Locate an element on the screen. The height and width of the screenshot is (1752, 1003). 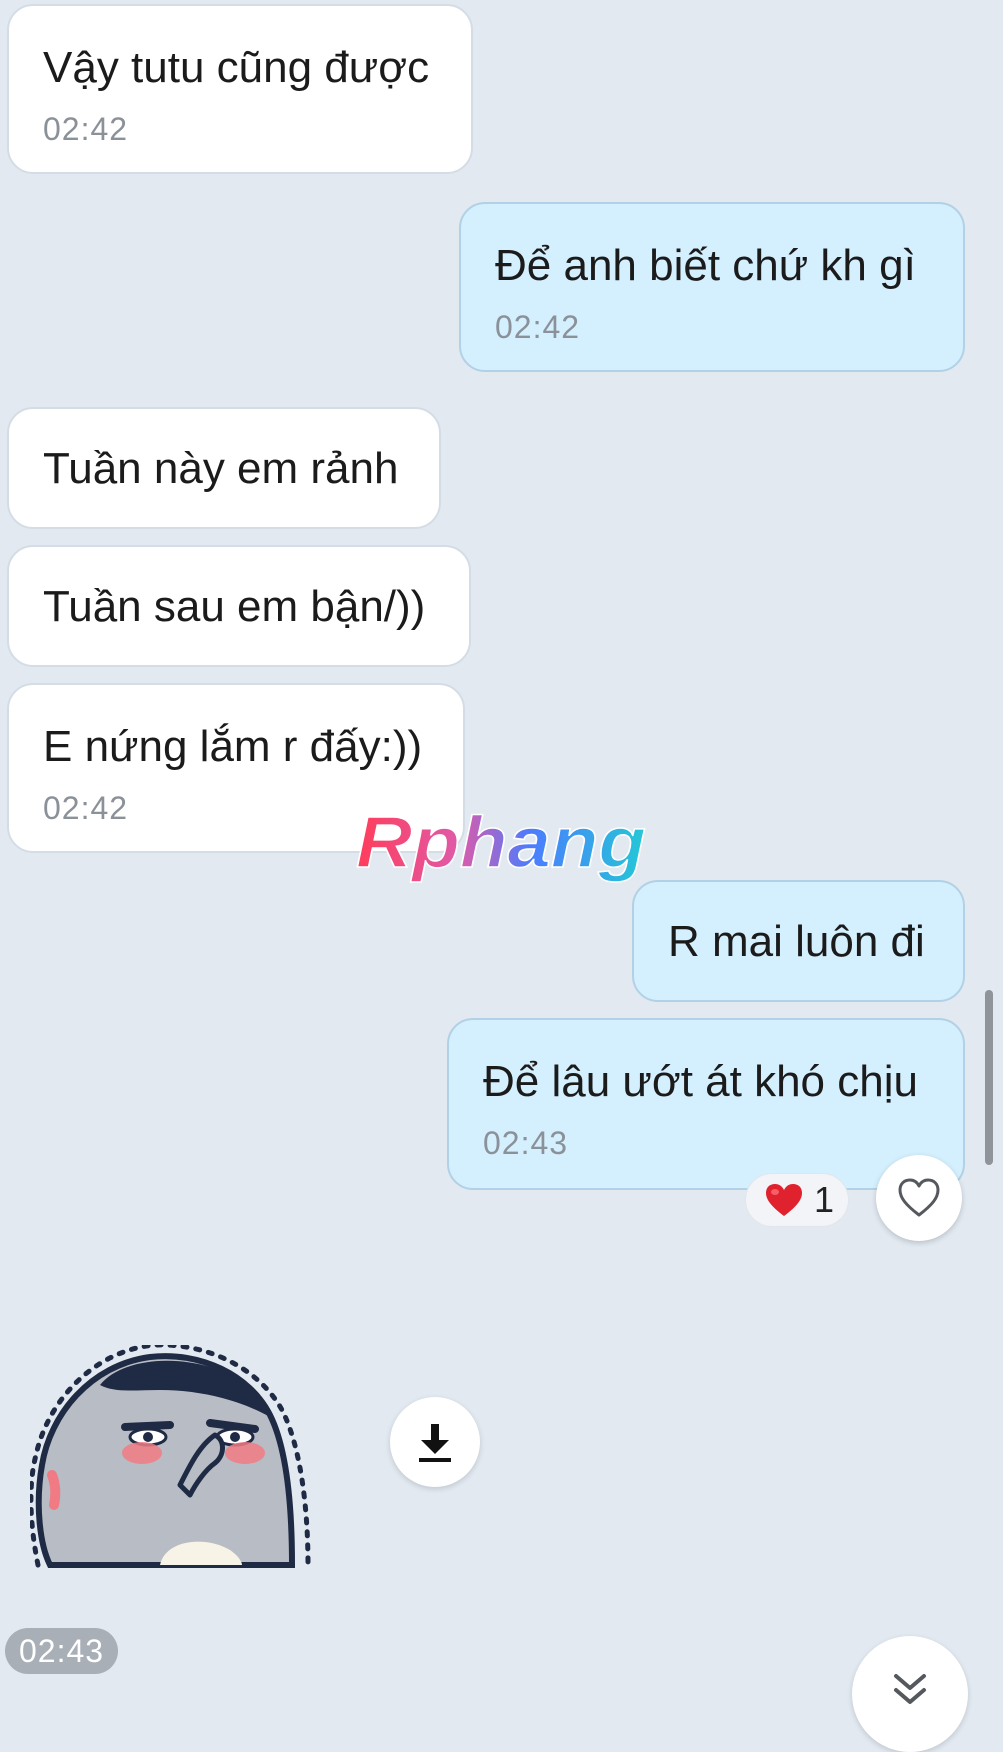
reaction-count: 1 is located at coordinates (824, 1199).